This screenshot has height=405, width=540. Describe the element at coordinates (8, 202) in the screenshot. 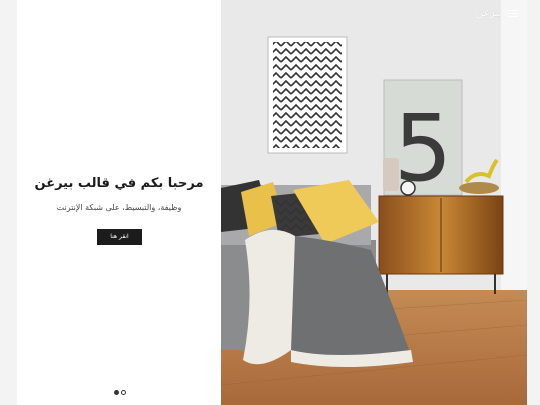

I see `page-gutter-left` at that location.